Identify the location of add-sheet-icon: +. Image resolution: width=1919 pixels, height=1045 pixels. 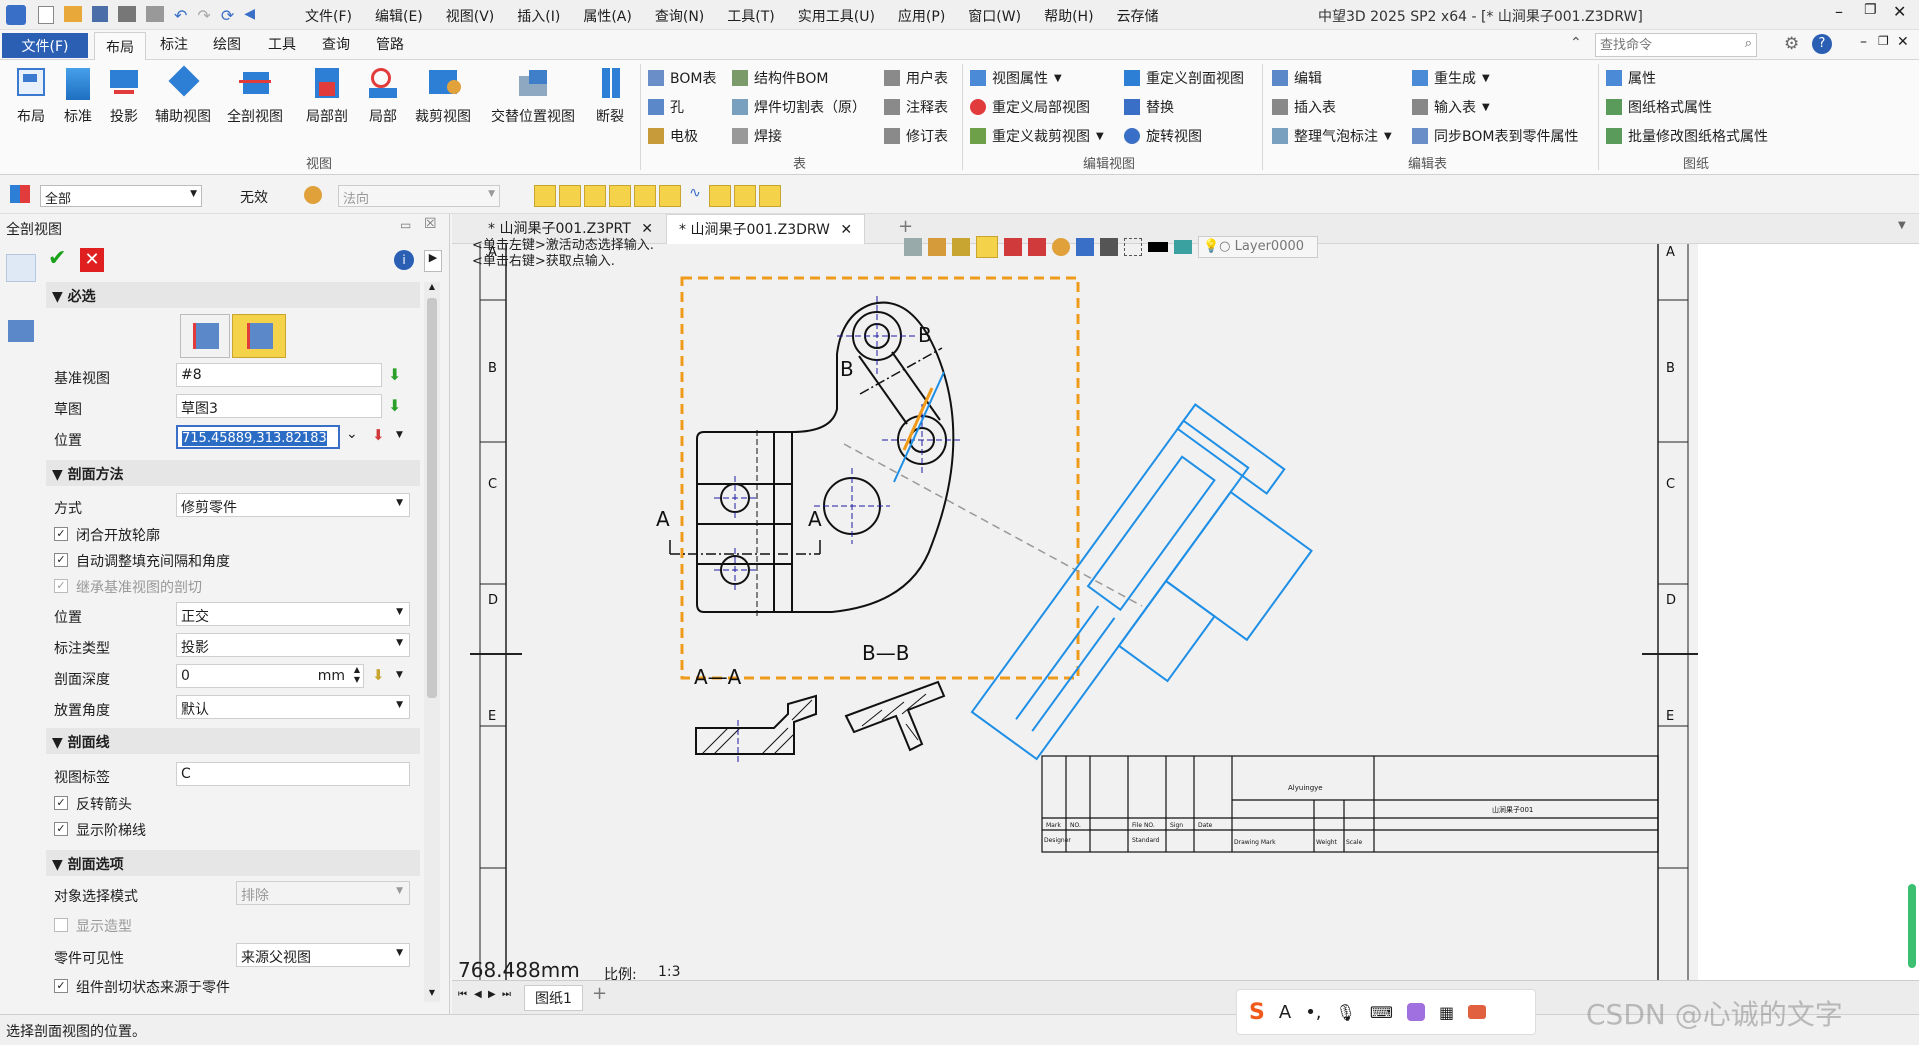
(599, 993).